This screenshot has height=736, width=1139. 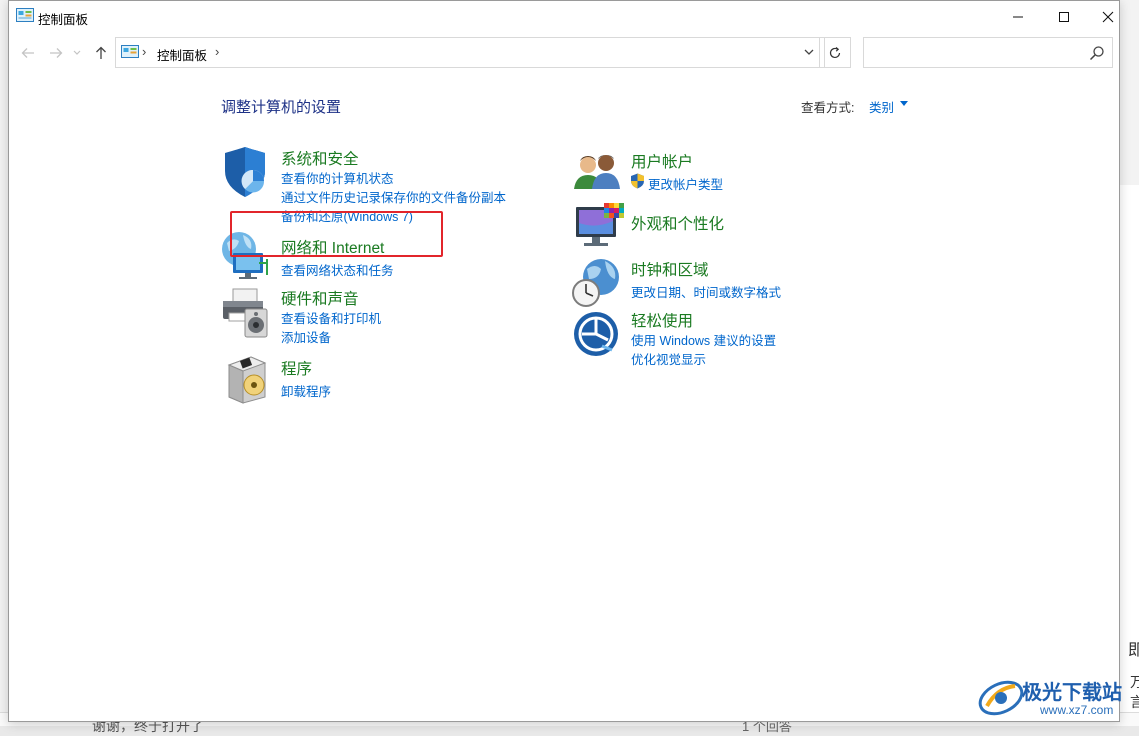 What do you see at coordinates (1072, 693) in the screenshot?
I see `watermark-name: 极光下载站` at bounding box center [1072, 693].